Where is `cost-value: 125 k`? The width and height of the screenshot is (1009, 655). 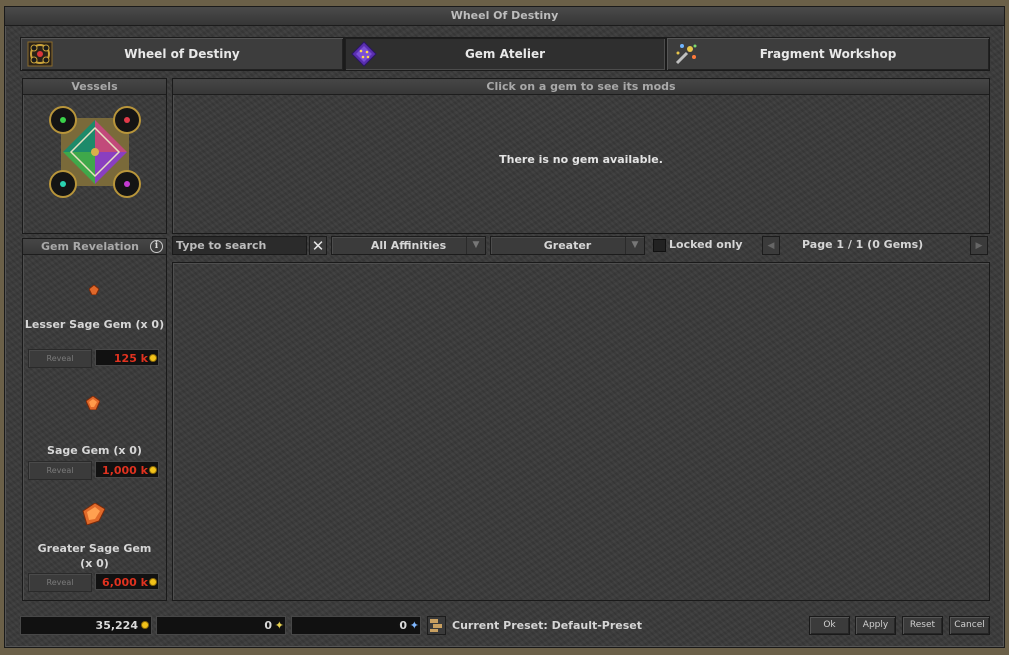
cost-value: 125 k is located at coordinates (130, 358).